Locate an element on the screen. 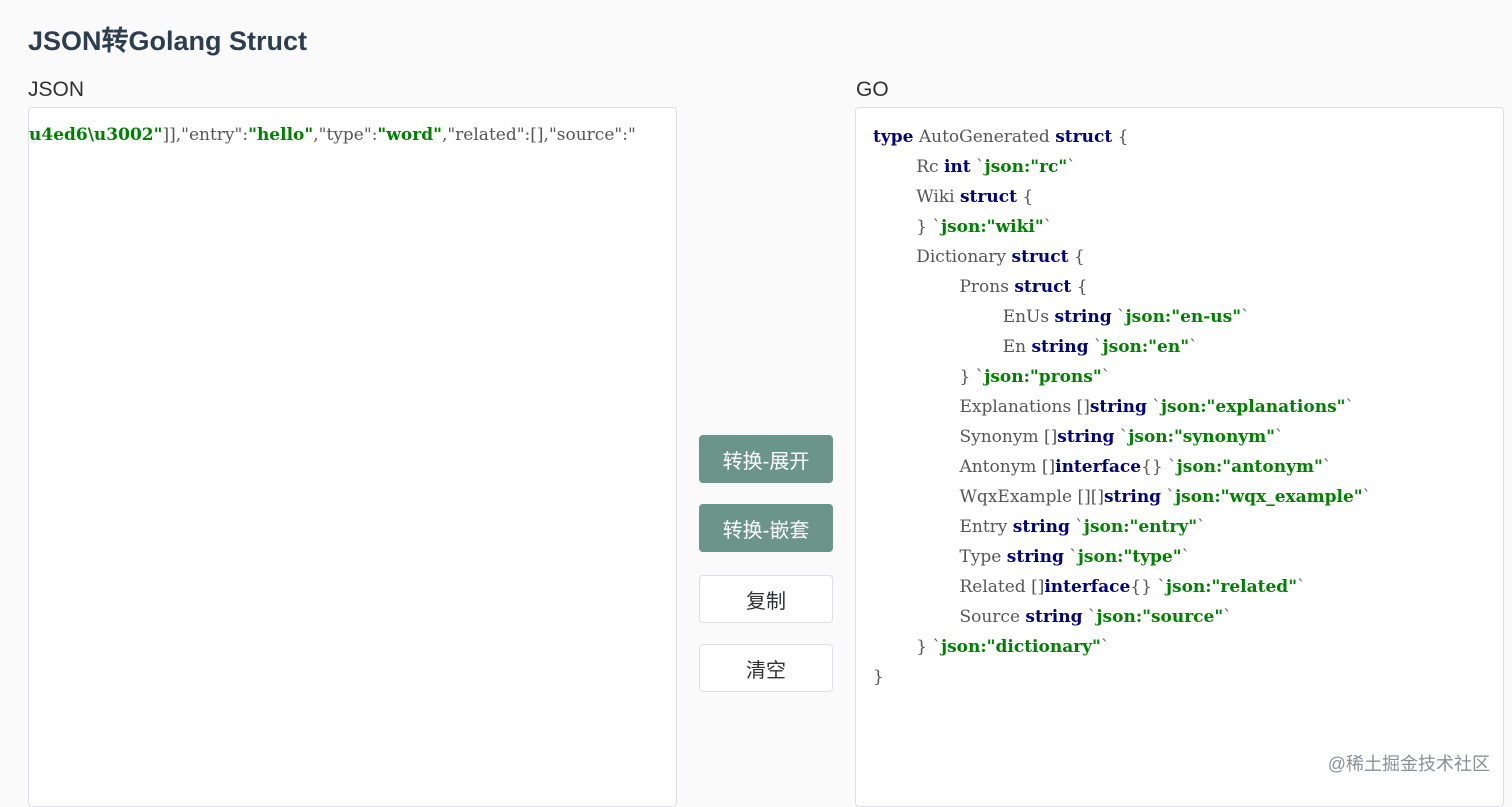 The height and width of the screenshot is (807, 1512). go-code-line: type AutoGenerated struct { is located at coordinates (1122, 137).